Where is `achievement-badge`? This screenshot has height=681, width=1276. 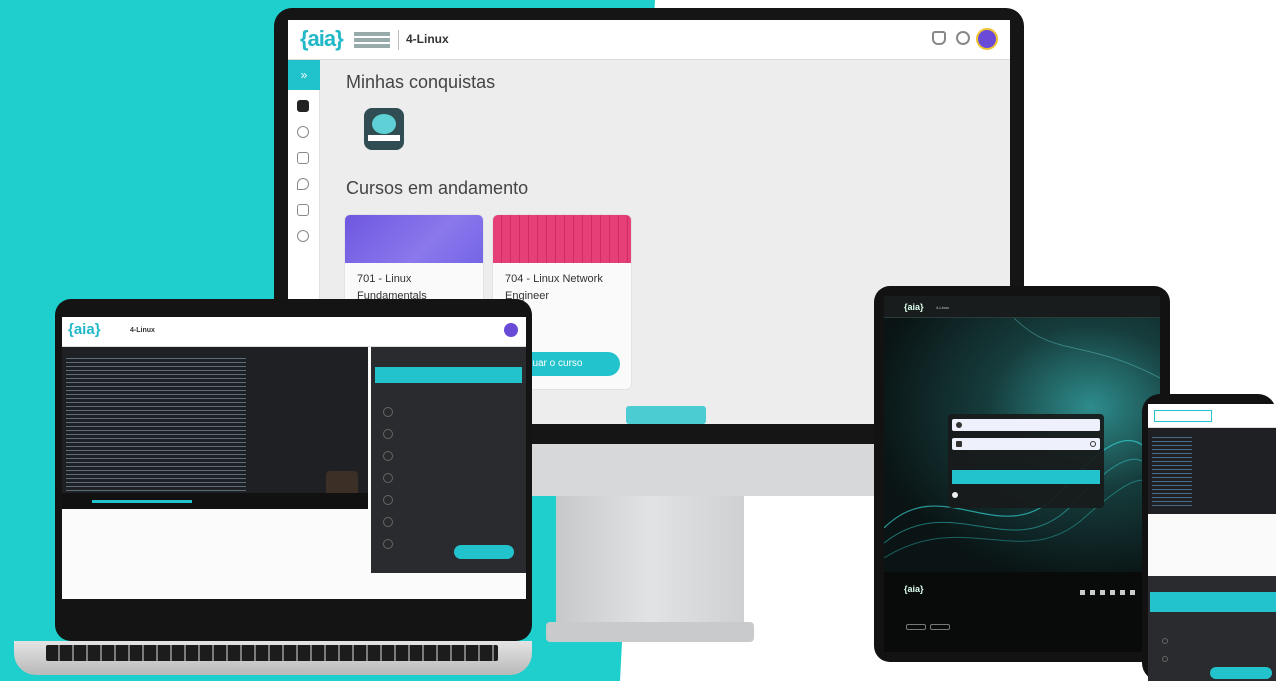
achievement-badge is located at coordinates (384, 129).